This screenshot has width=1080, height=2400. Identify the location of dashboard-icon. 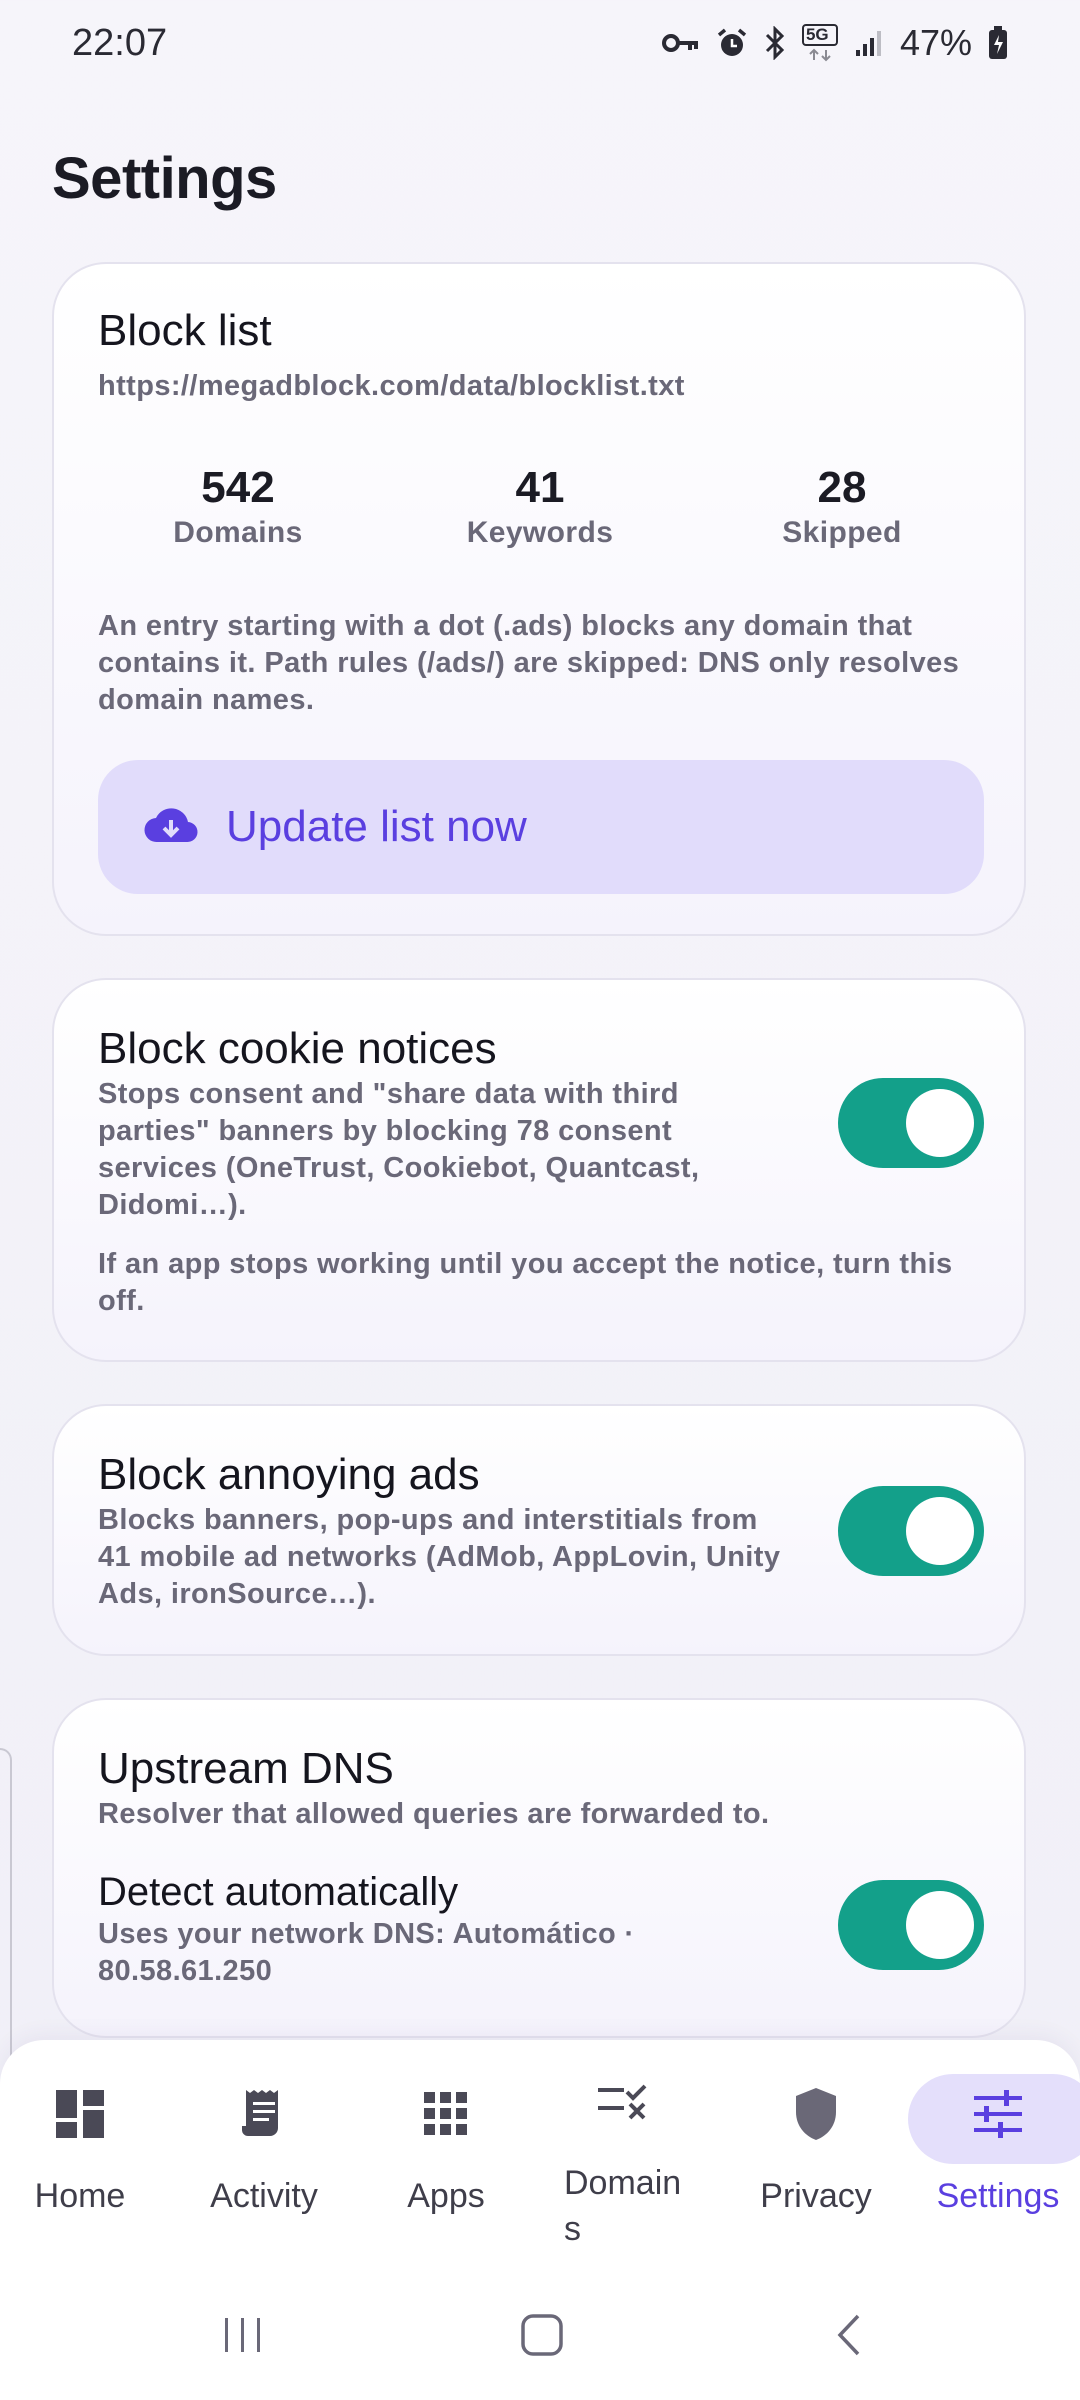
(80, 2114).